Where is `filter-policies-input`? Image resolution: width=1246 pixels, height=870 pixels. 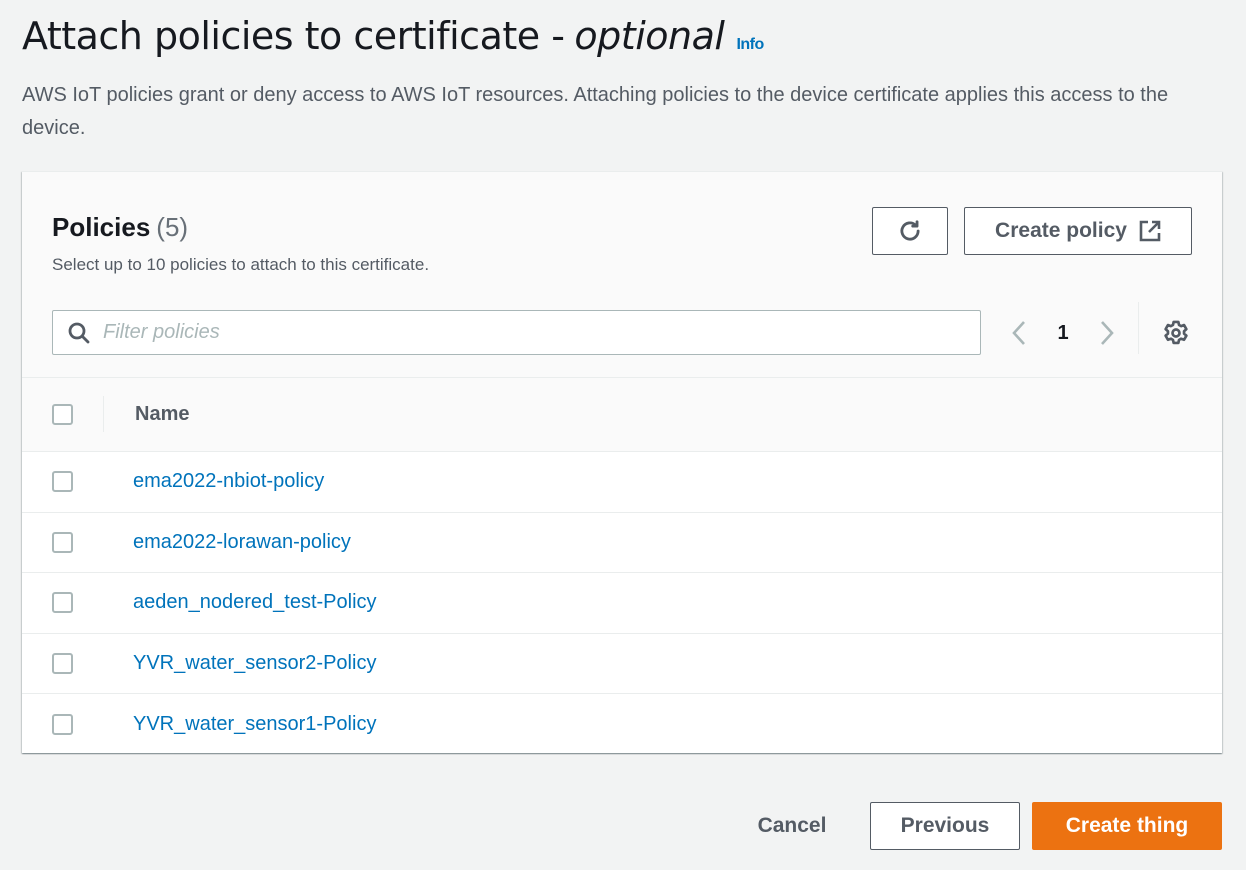
filter-policies-input is located at coordinates (541, 332).